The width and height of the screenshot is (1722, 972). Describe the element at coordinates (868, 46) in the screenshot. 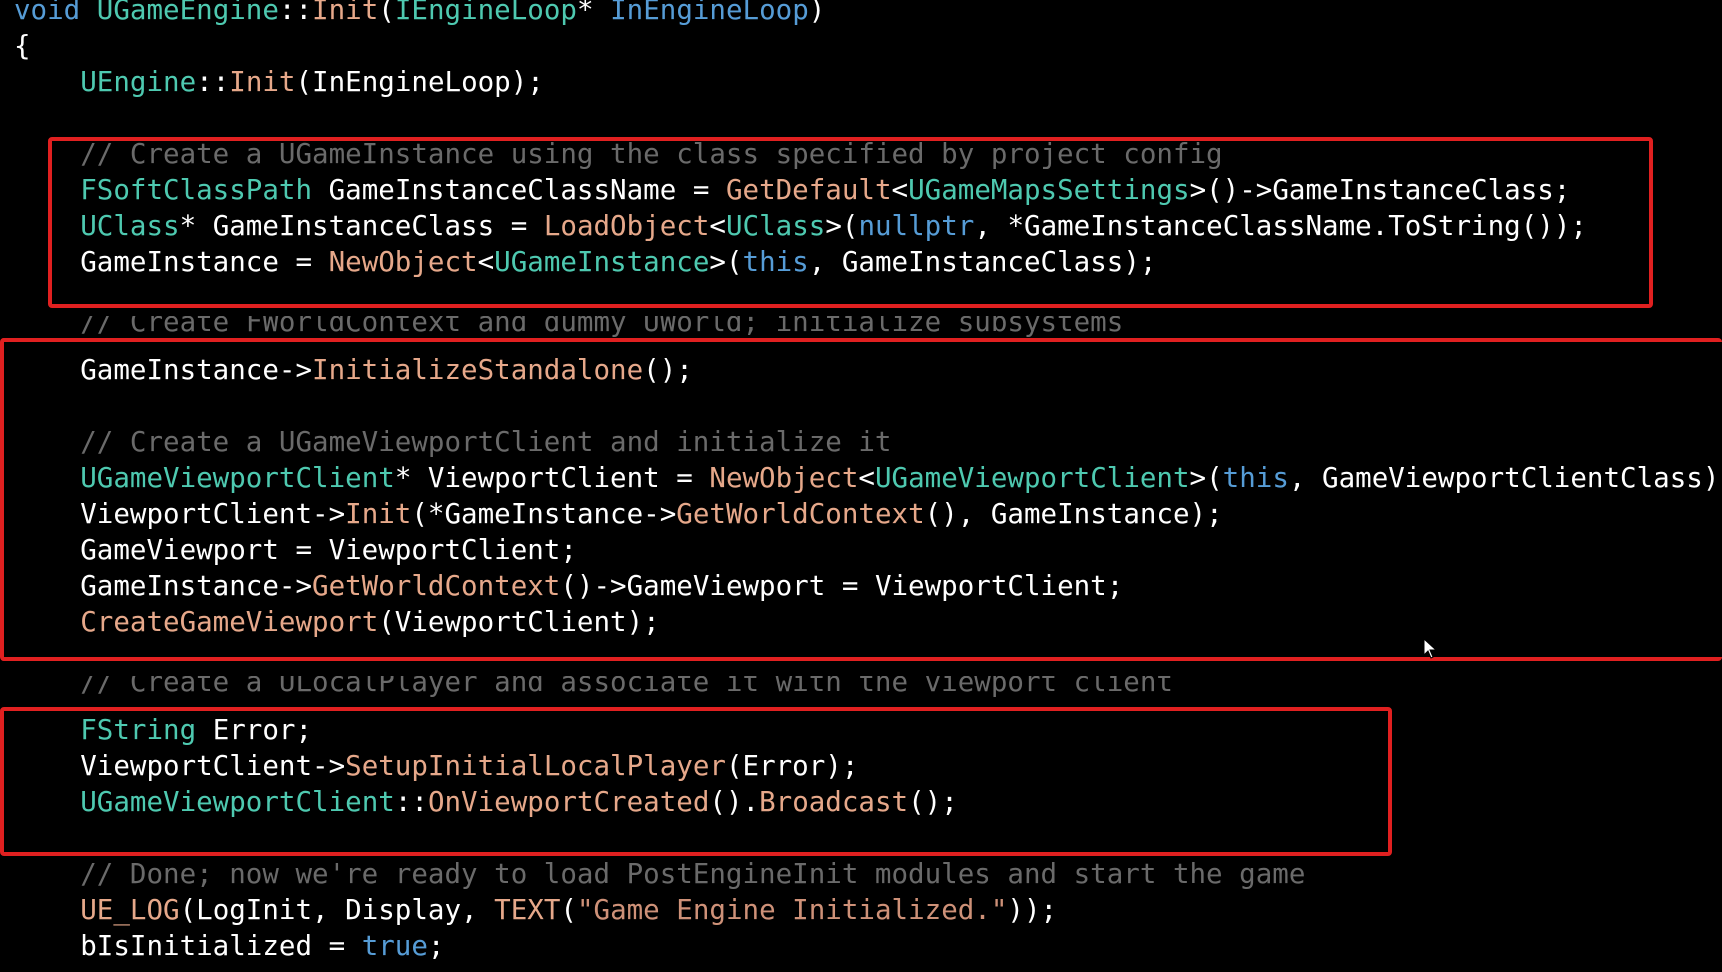

I see `code-line: {` at that location.